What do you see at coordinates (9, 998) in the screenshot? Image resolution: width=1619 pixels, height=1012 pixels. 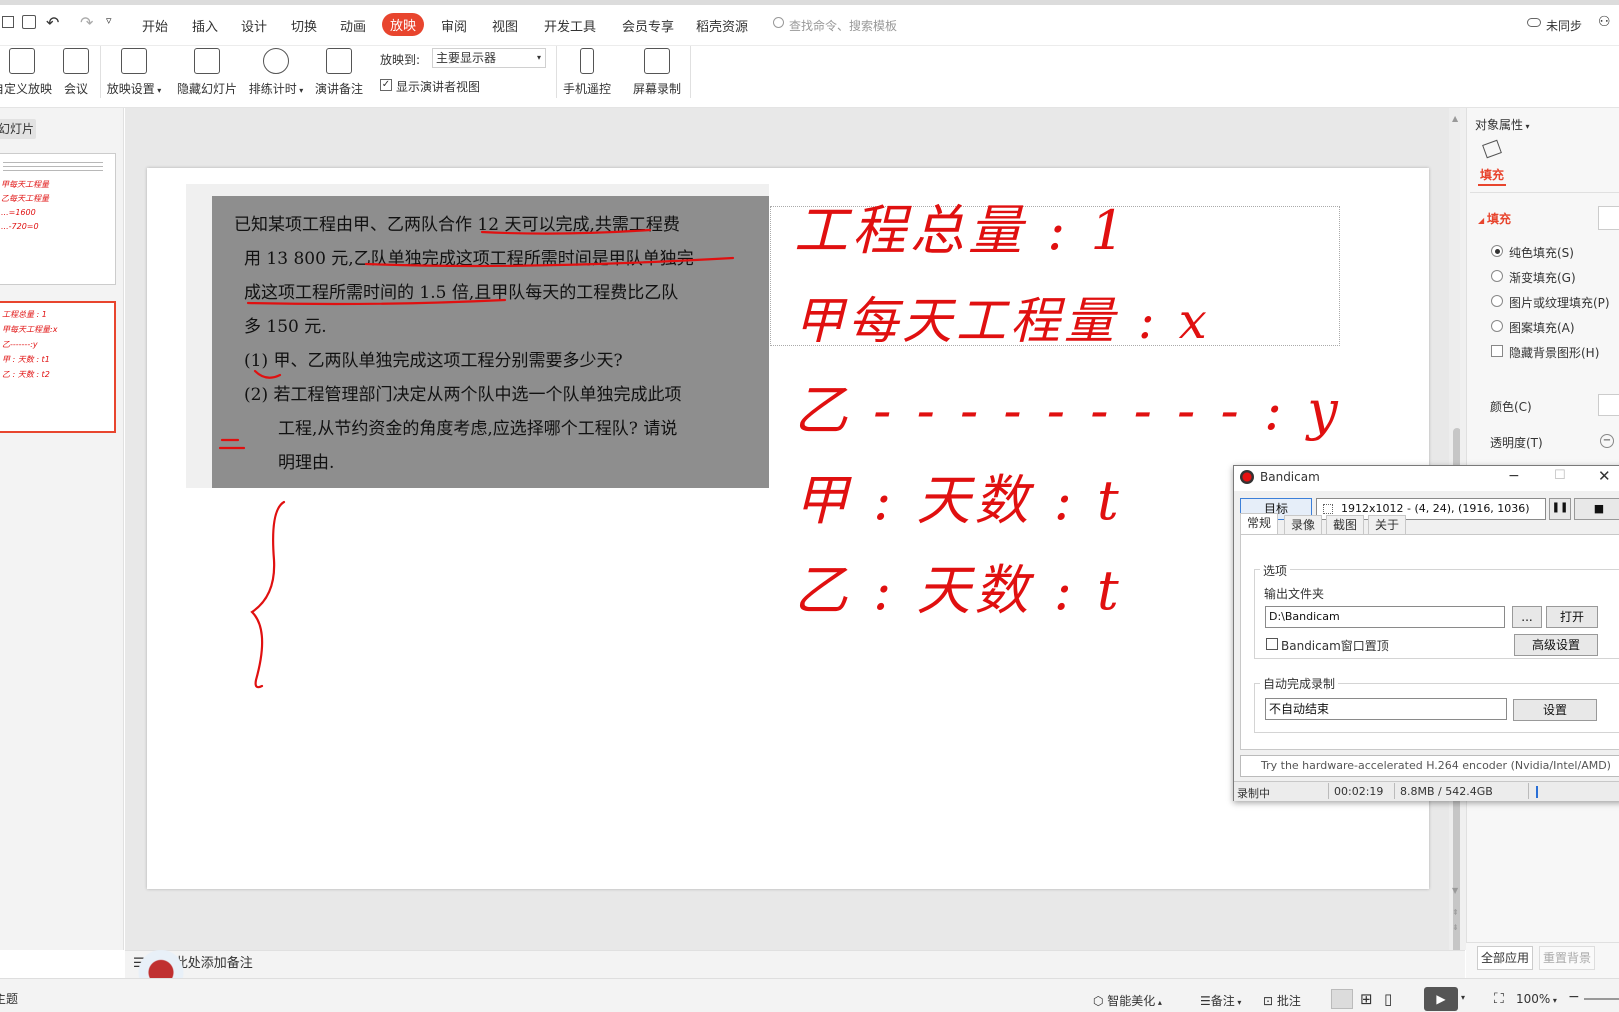 I see `theme-label: 主题` at bounding box center [9, 998].